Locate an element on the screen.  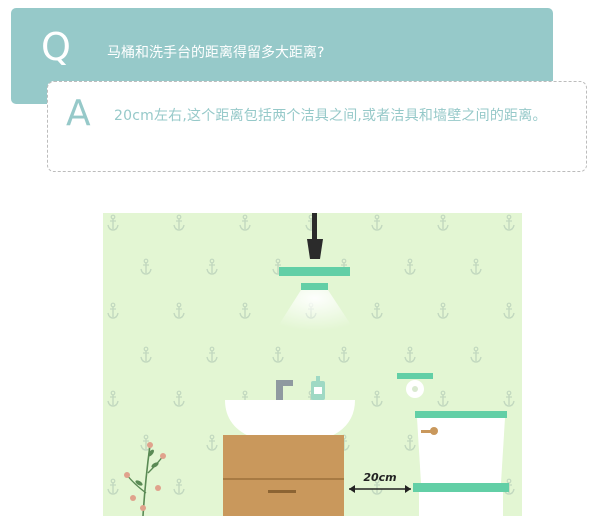
distance-label: 20cm is located at coordinates (379, 477).